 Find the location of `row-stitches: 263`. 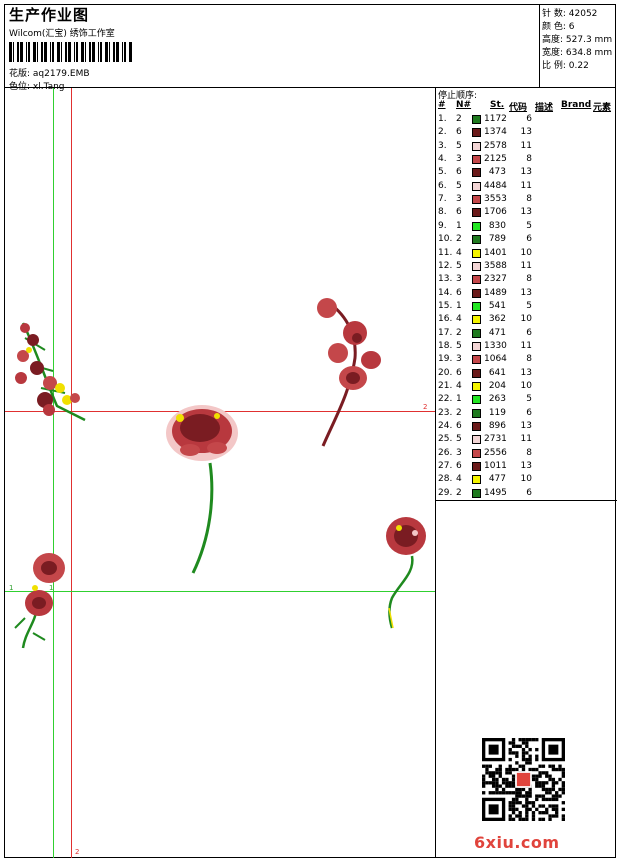

row-stitches: 263 is located at coordinates (497, 399).